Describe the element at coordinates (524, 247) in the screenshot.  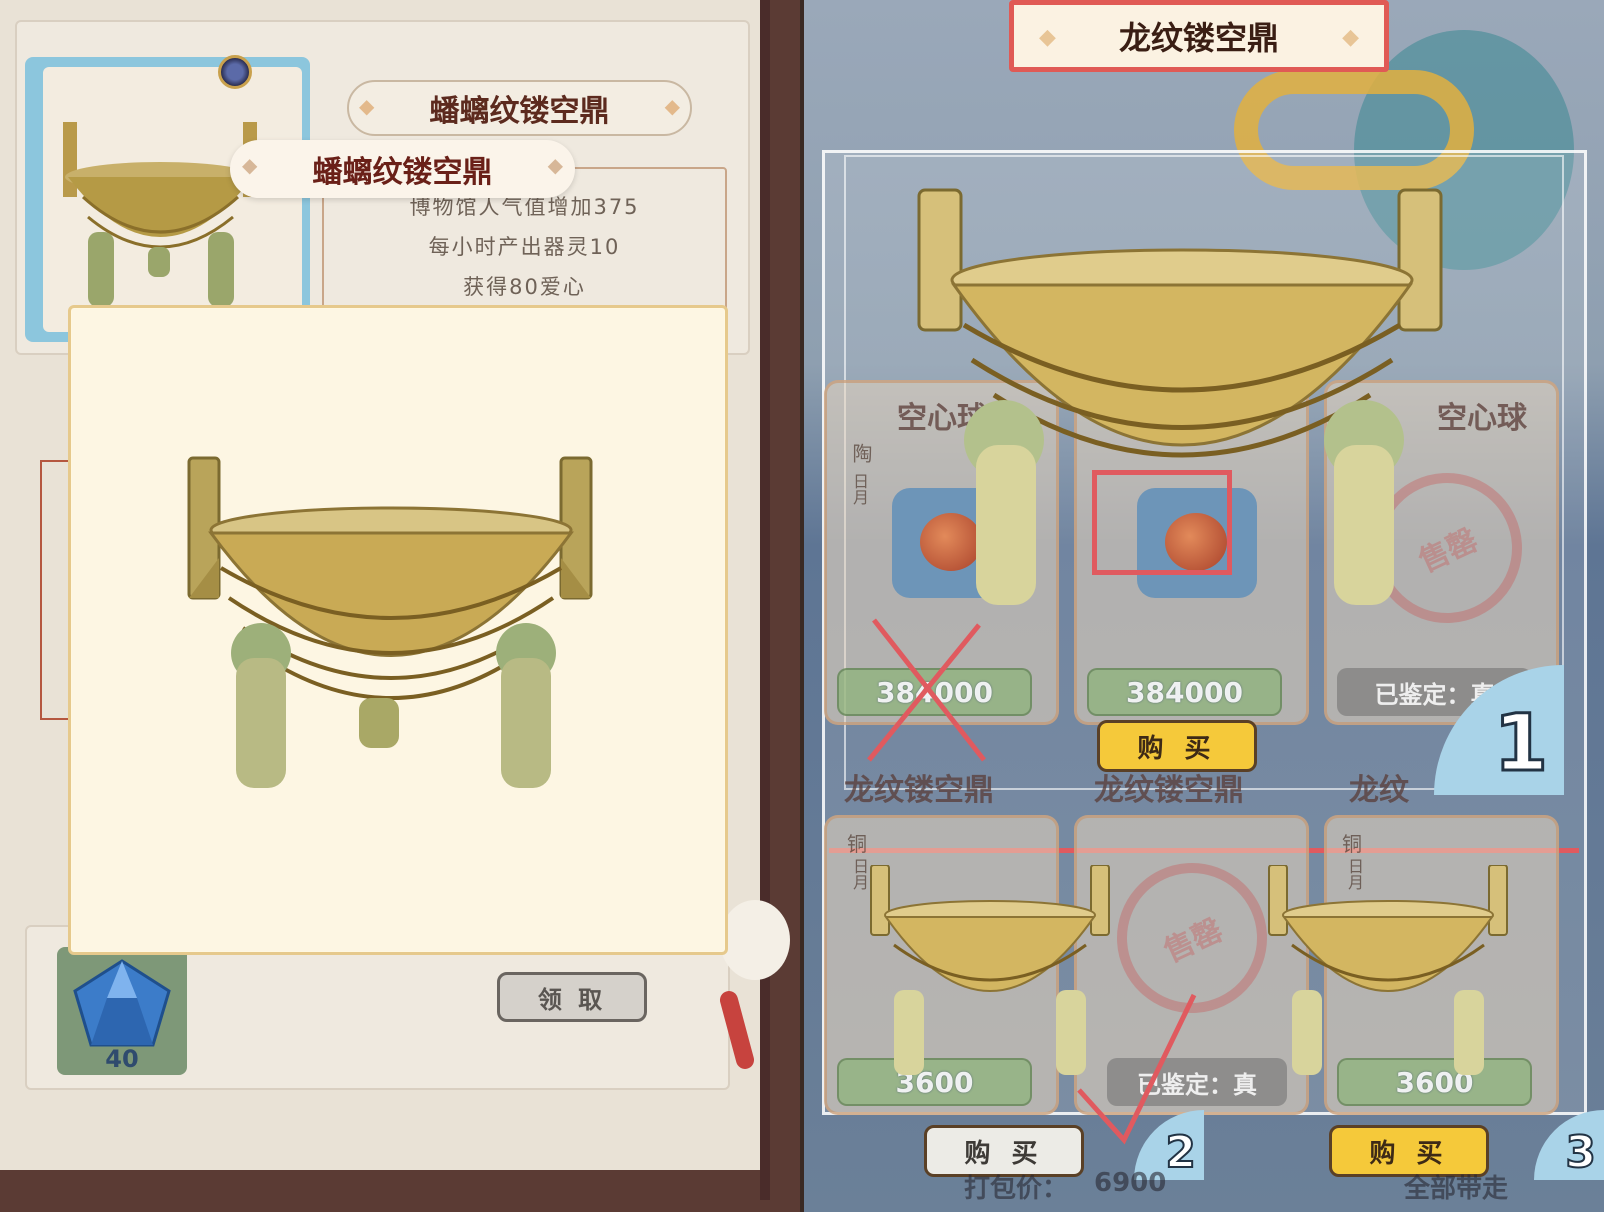
I see `stat-spirit-per-hour: 每小时产出器灵10` at that location.